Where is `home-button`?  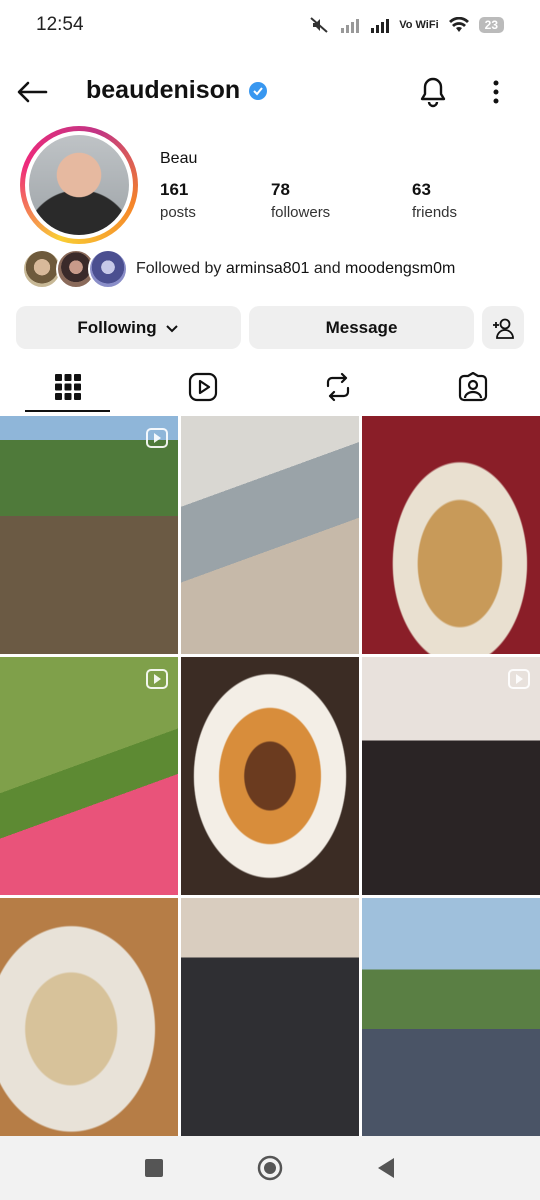 home-button is located at coordinates (270, 1168).